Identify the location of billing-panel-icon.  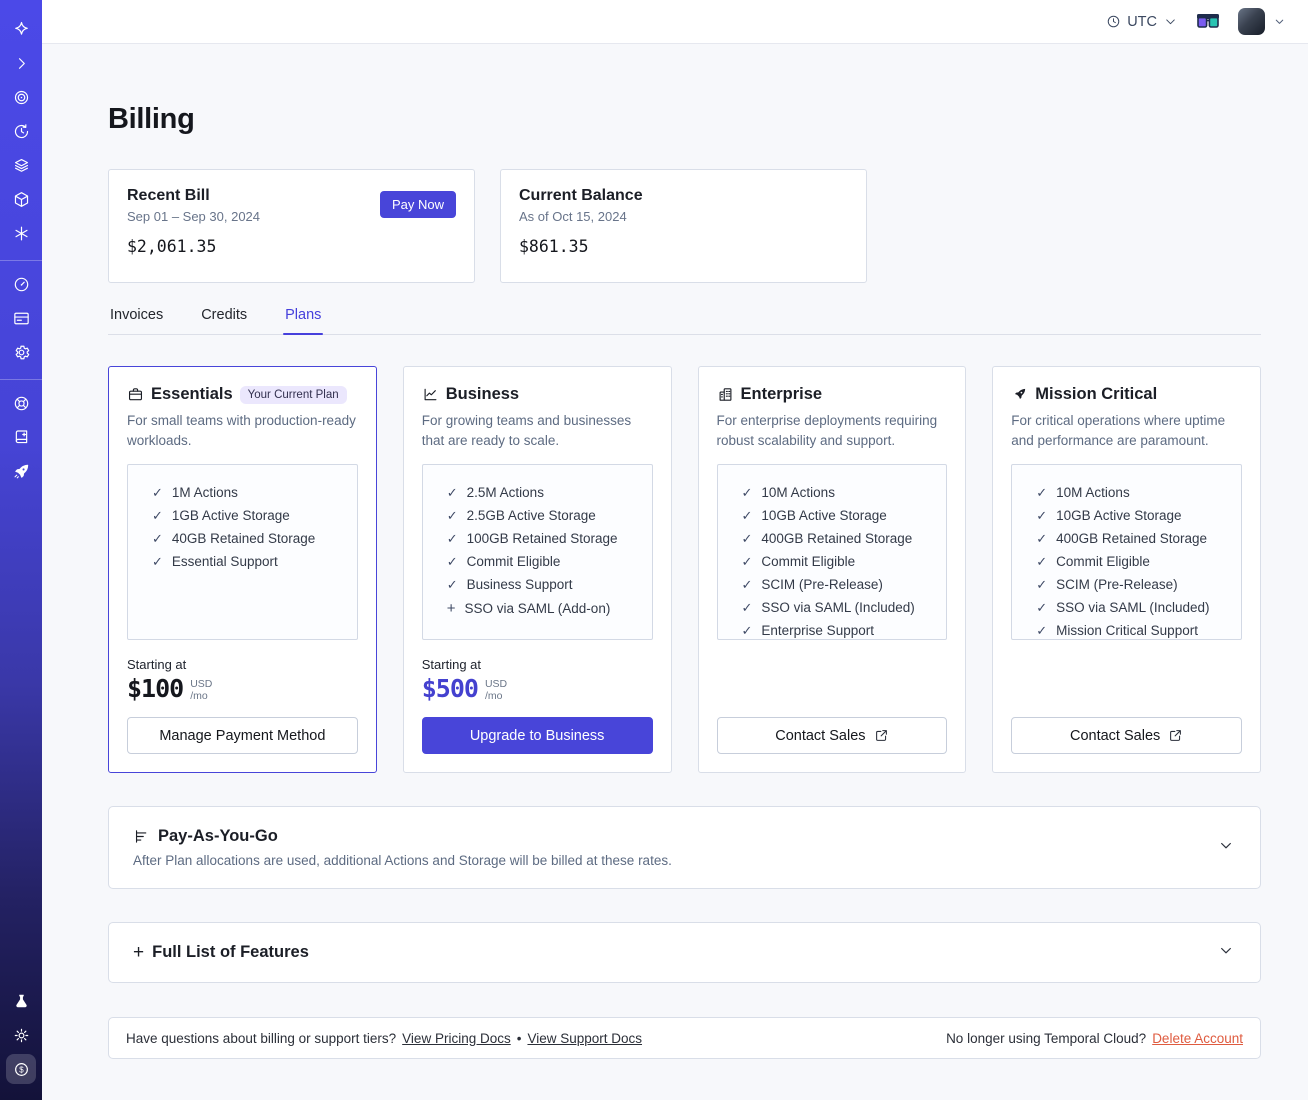
(21, 318).